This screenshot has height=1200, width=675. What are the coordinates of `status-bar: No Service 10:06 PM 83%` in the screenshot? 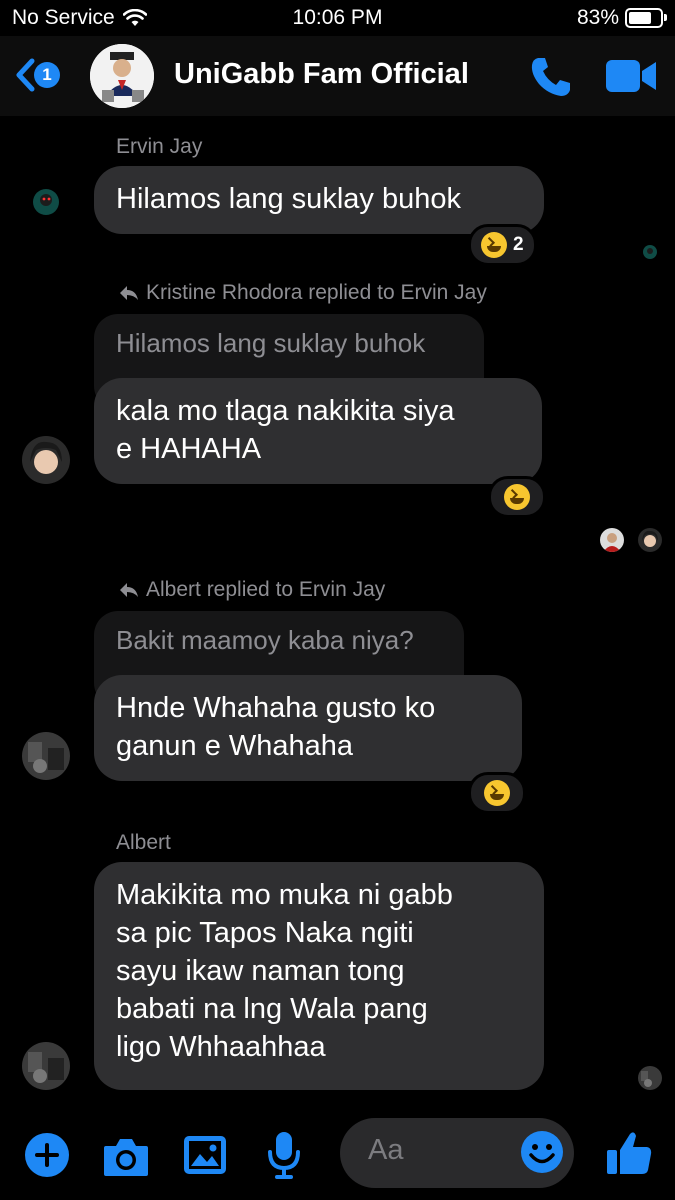 It's located at (337, 18).